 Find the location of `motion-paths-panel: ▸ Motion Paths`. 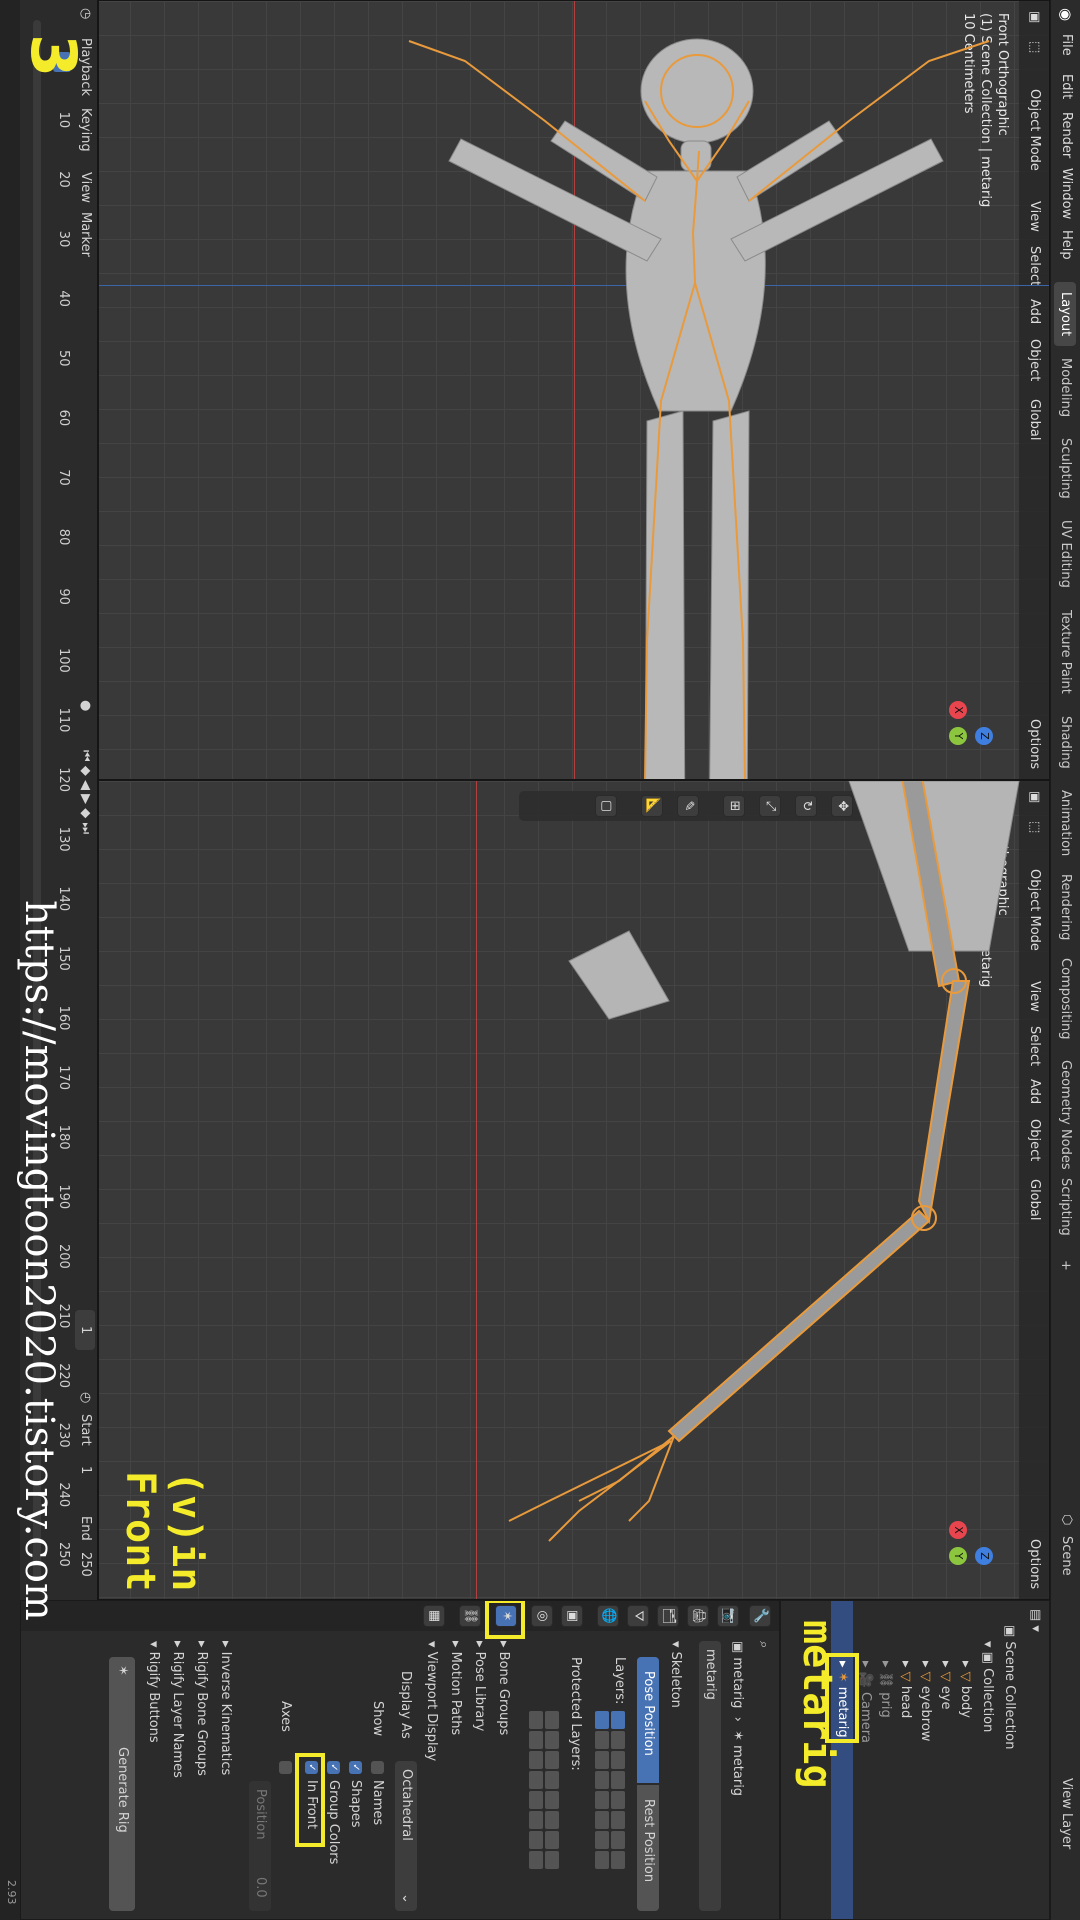

motion-paths-panel: ▸ Motion Paths is located at coordinates (455, 1688).